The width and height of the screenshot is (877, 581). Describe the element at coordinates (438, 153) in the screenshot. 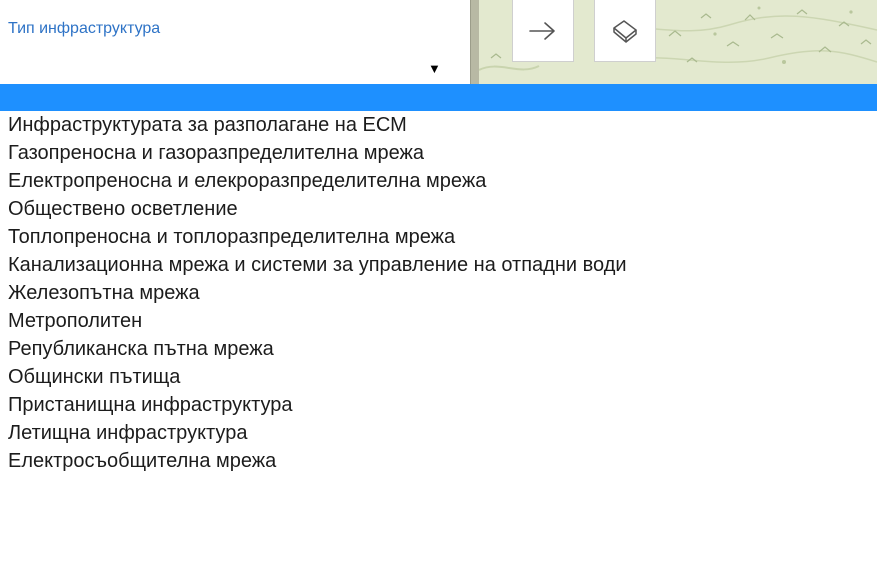

I see `option-gas-network: Газопреносна и газоразпределителна мрежа` at that location.